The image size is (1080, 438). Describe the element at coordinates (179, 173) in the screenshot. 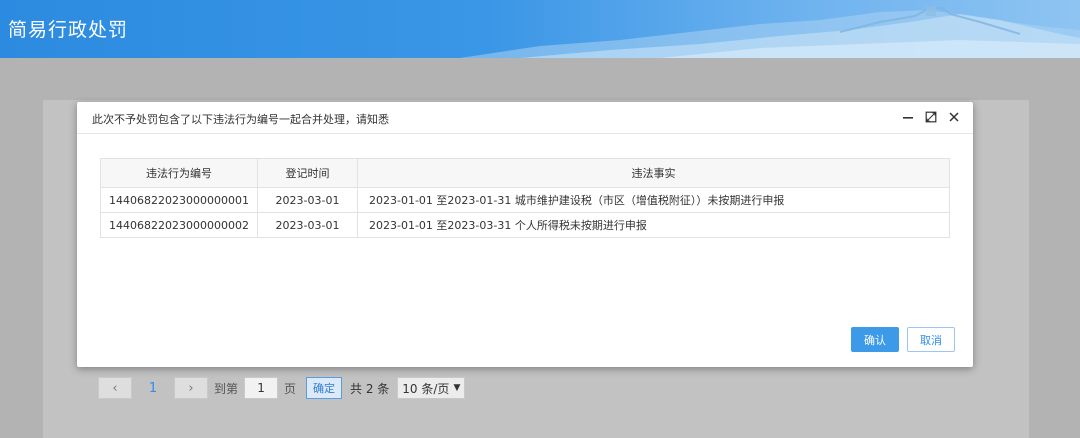

I see `column-header-violation-id: 违法行为编号` at that location.